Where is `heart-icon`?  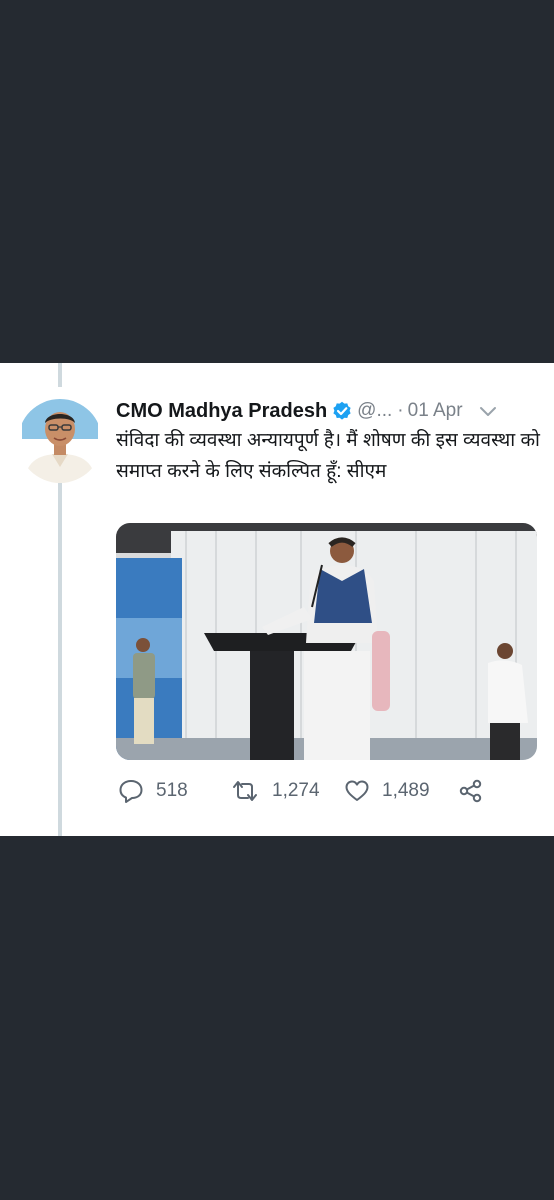 heart-icon is located at coordinates (357, 790).